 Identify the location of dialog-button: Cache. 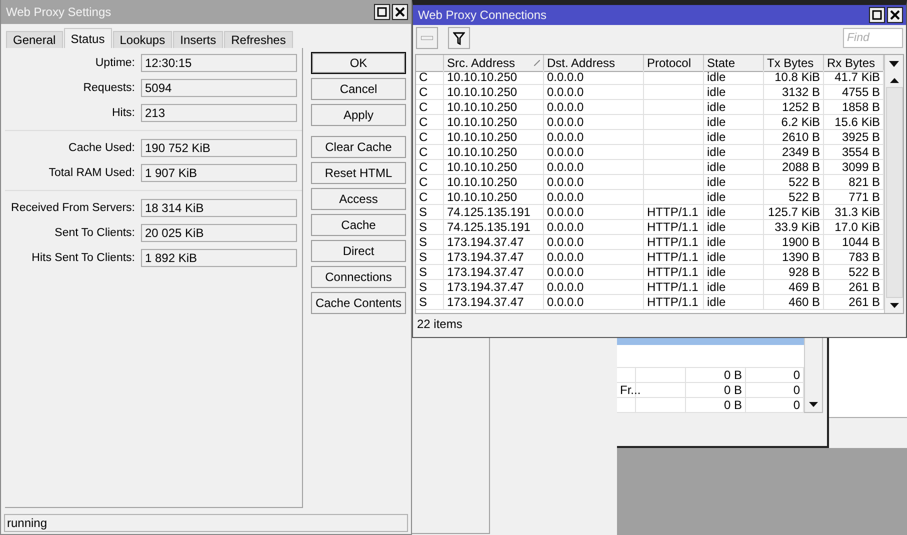
(358, 225).